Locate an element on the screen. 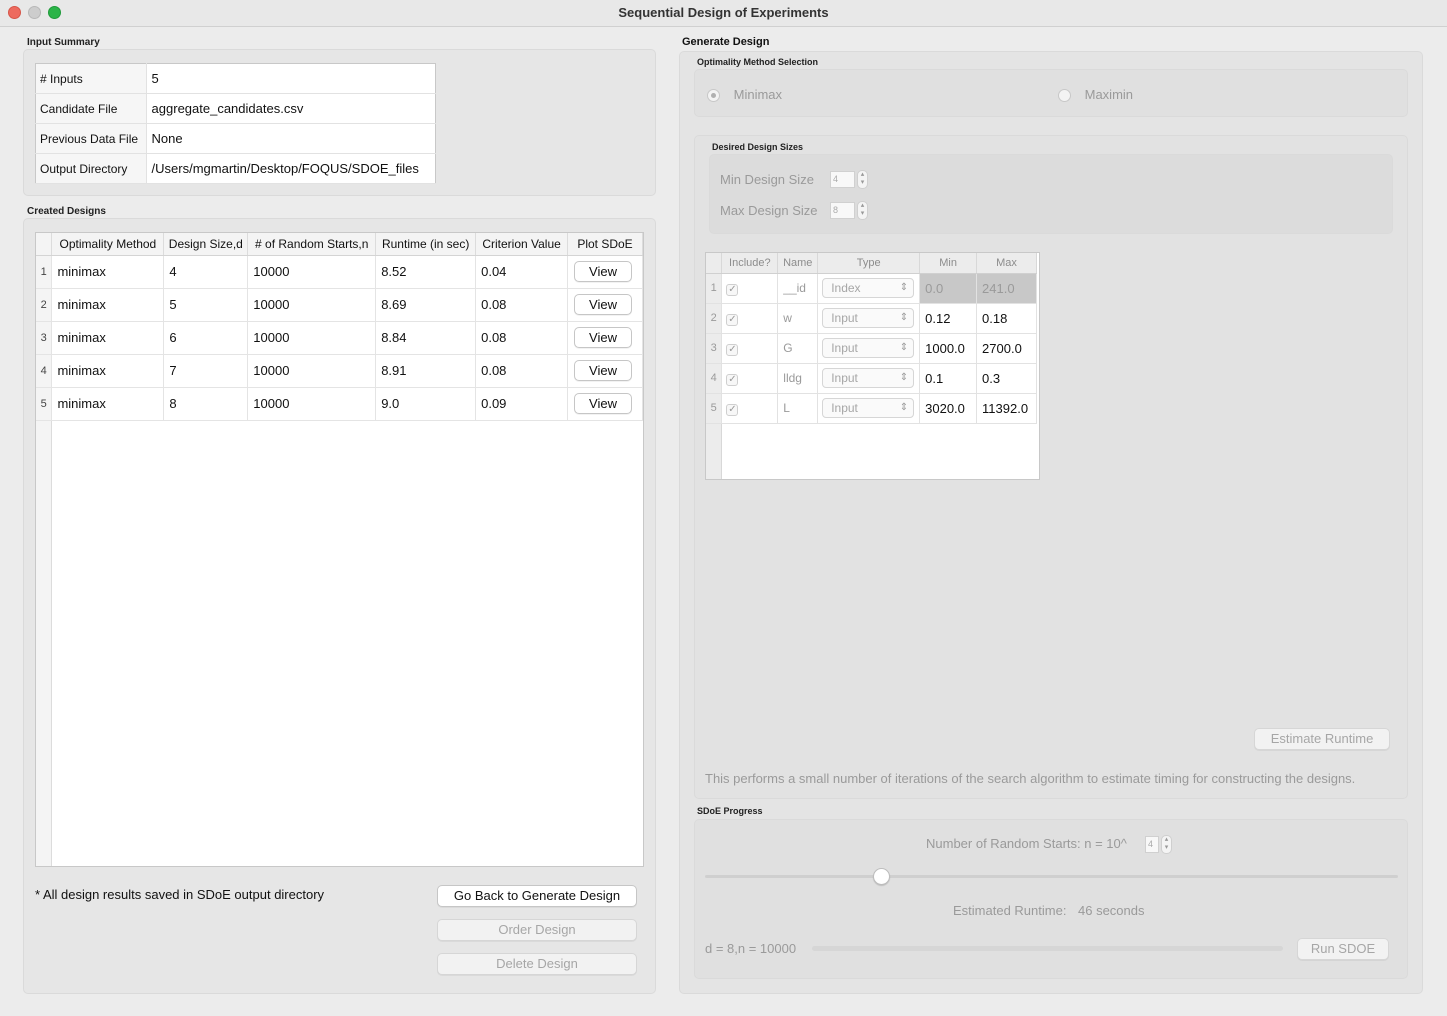  random-starts-slider-handle is located at coordinates (881, 876).